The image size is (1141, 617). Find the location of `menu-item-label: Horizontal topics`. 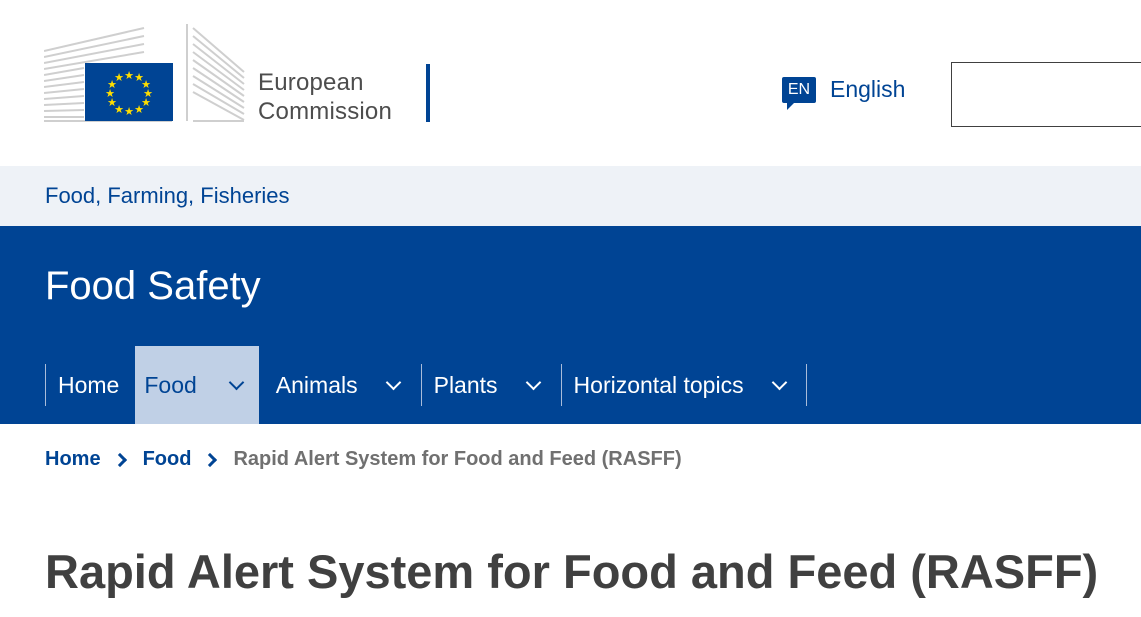

menu-item-label: Horizontal topics is located at coordinates (658, 384).